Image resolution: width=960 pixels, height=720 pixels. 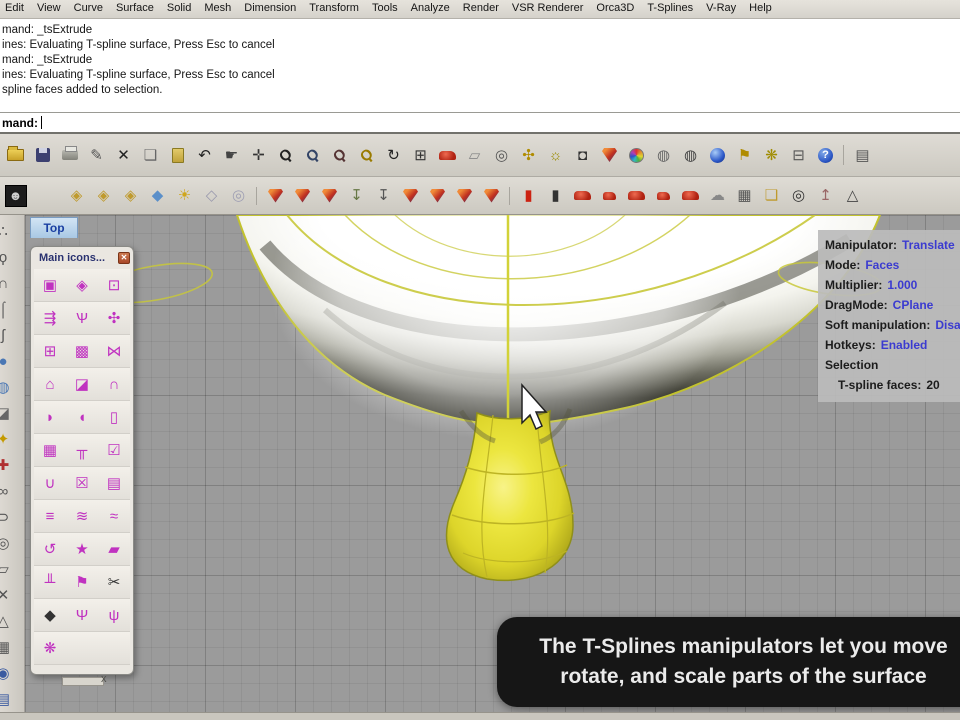 What do you see at coordinates (238, 196) in the screenshot?
I see `circle-badge-icon: ◎` at bounding box center [238, 196].